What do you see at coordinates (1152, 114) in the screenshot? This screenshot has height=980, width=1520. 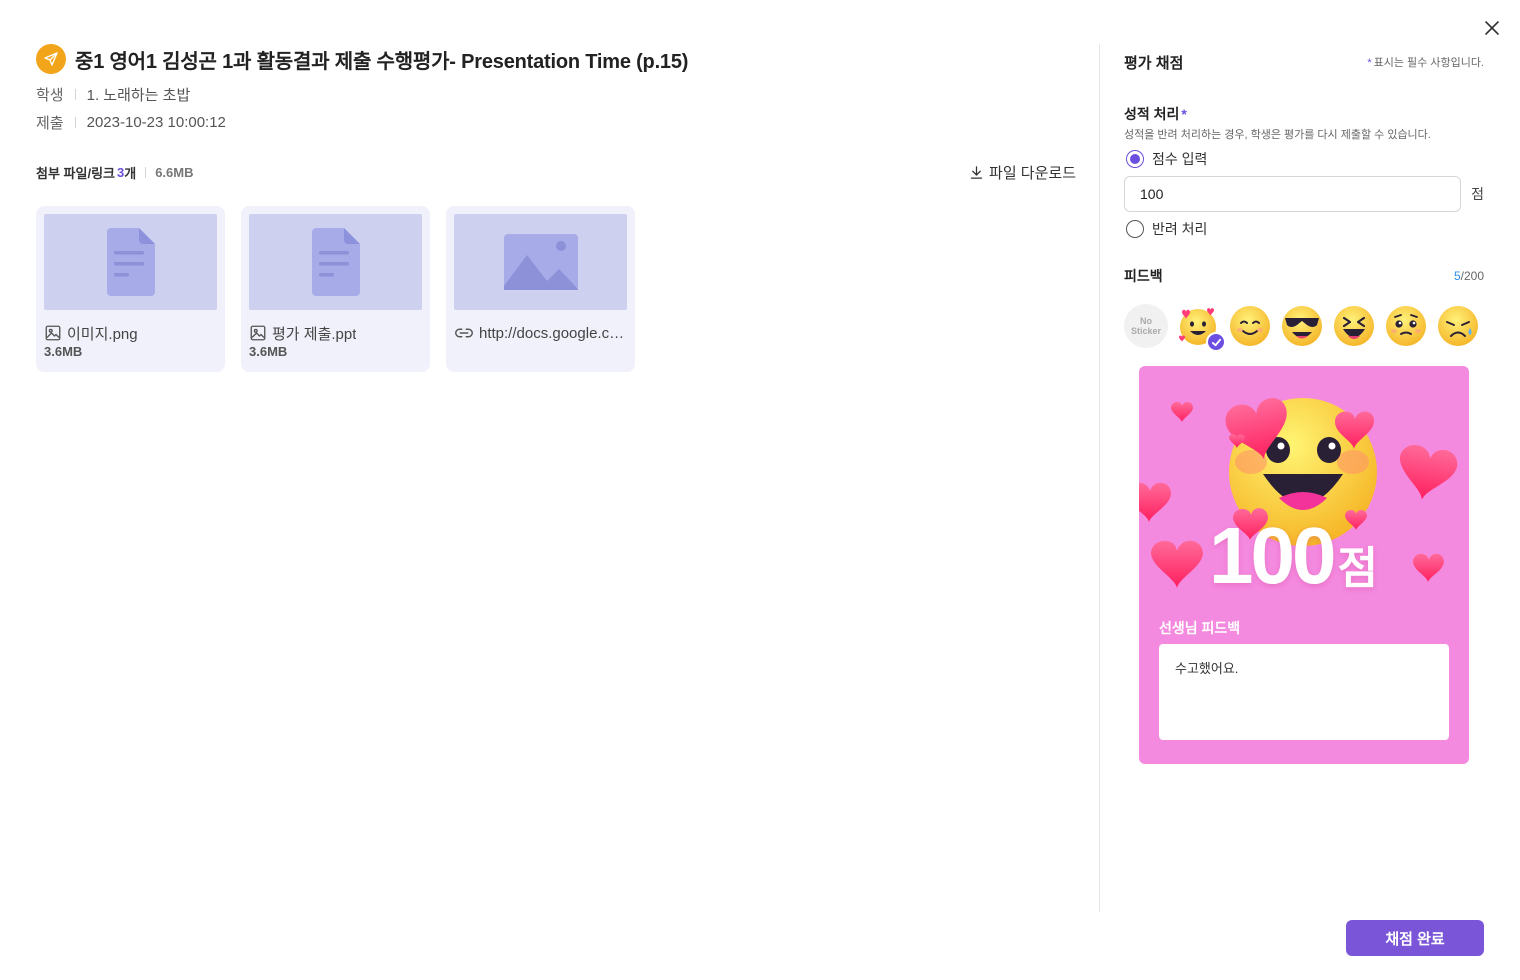 I see `grade-label-text: 성적 처리` at bounding box center [1152, 114].